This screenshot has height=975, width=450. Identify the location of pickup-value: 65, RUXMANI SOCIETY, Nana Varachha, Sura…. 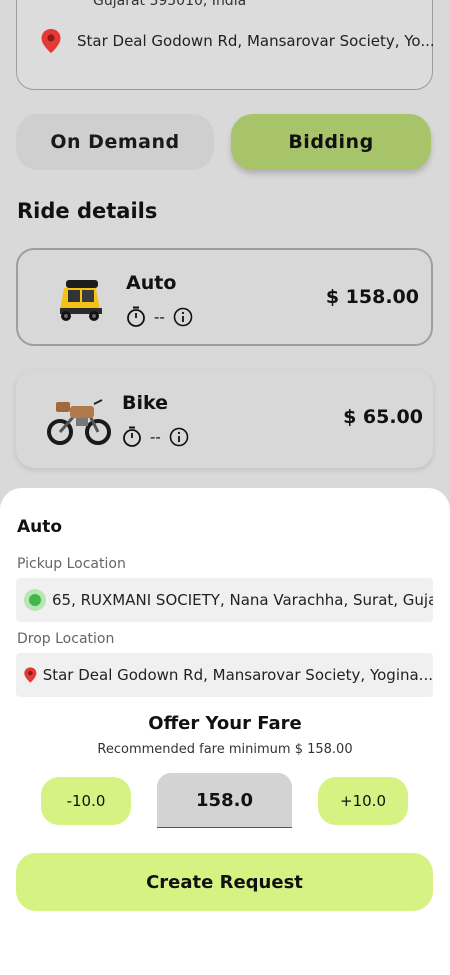
(242, 600).